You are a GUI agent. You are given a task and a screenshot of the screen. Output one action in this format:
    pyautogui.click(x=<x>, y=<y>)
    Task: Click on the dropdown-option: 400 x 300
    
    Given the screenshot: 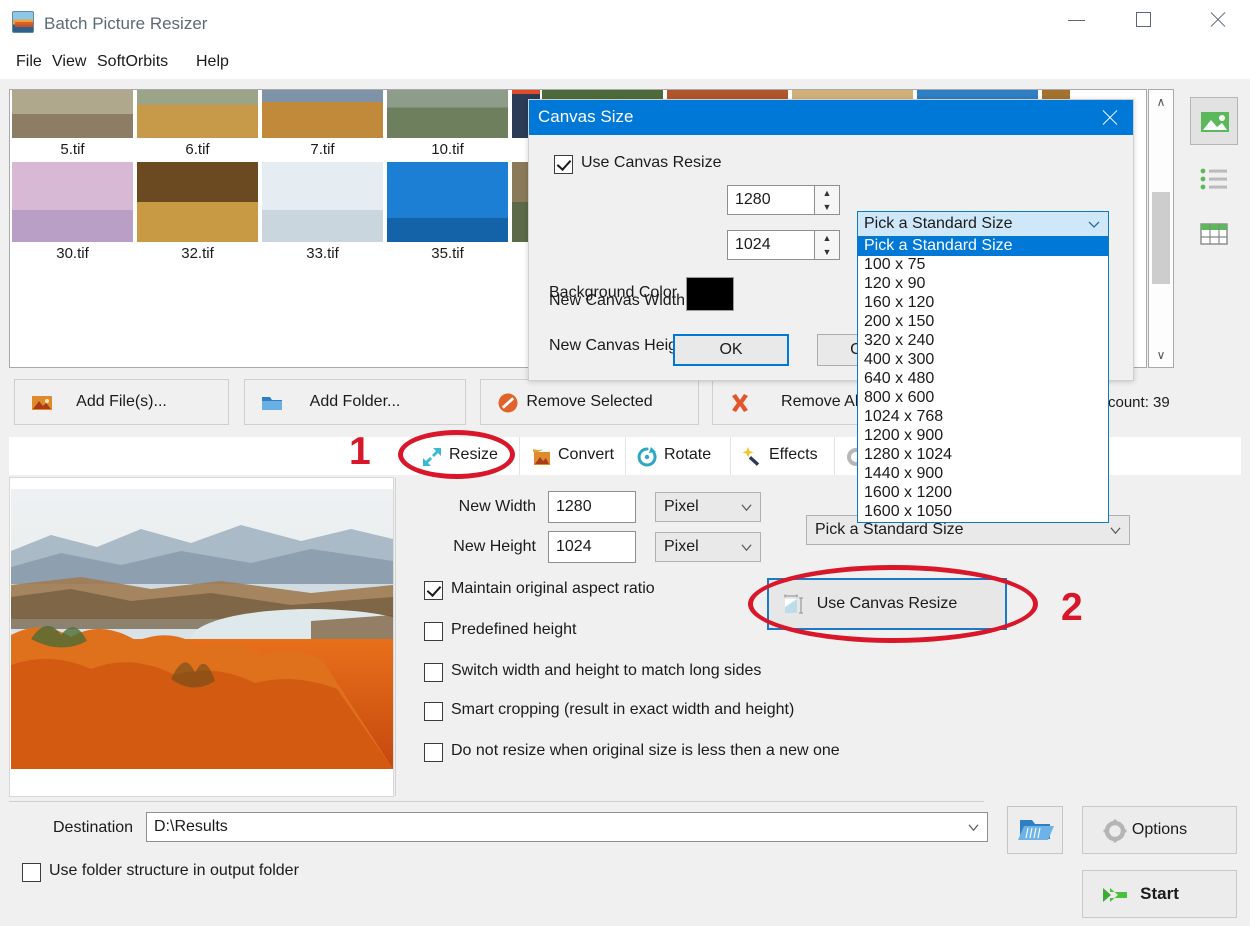 What is the action you would take?
    pyautogui.click(x=983, y=360)
    